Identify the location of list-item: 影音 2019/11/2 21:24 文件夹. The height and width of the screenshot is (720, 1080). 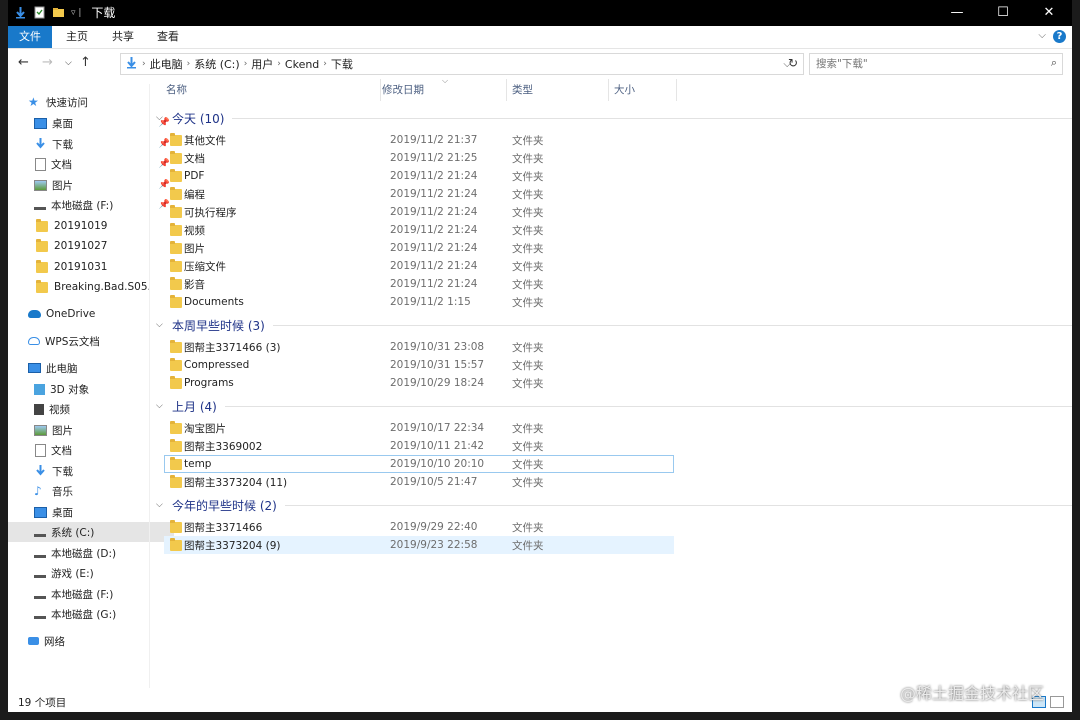
(419, 284).